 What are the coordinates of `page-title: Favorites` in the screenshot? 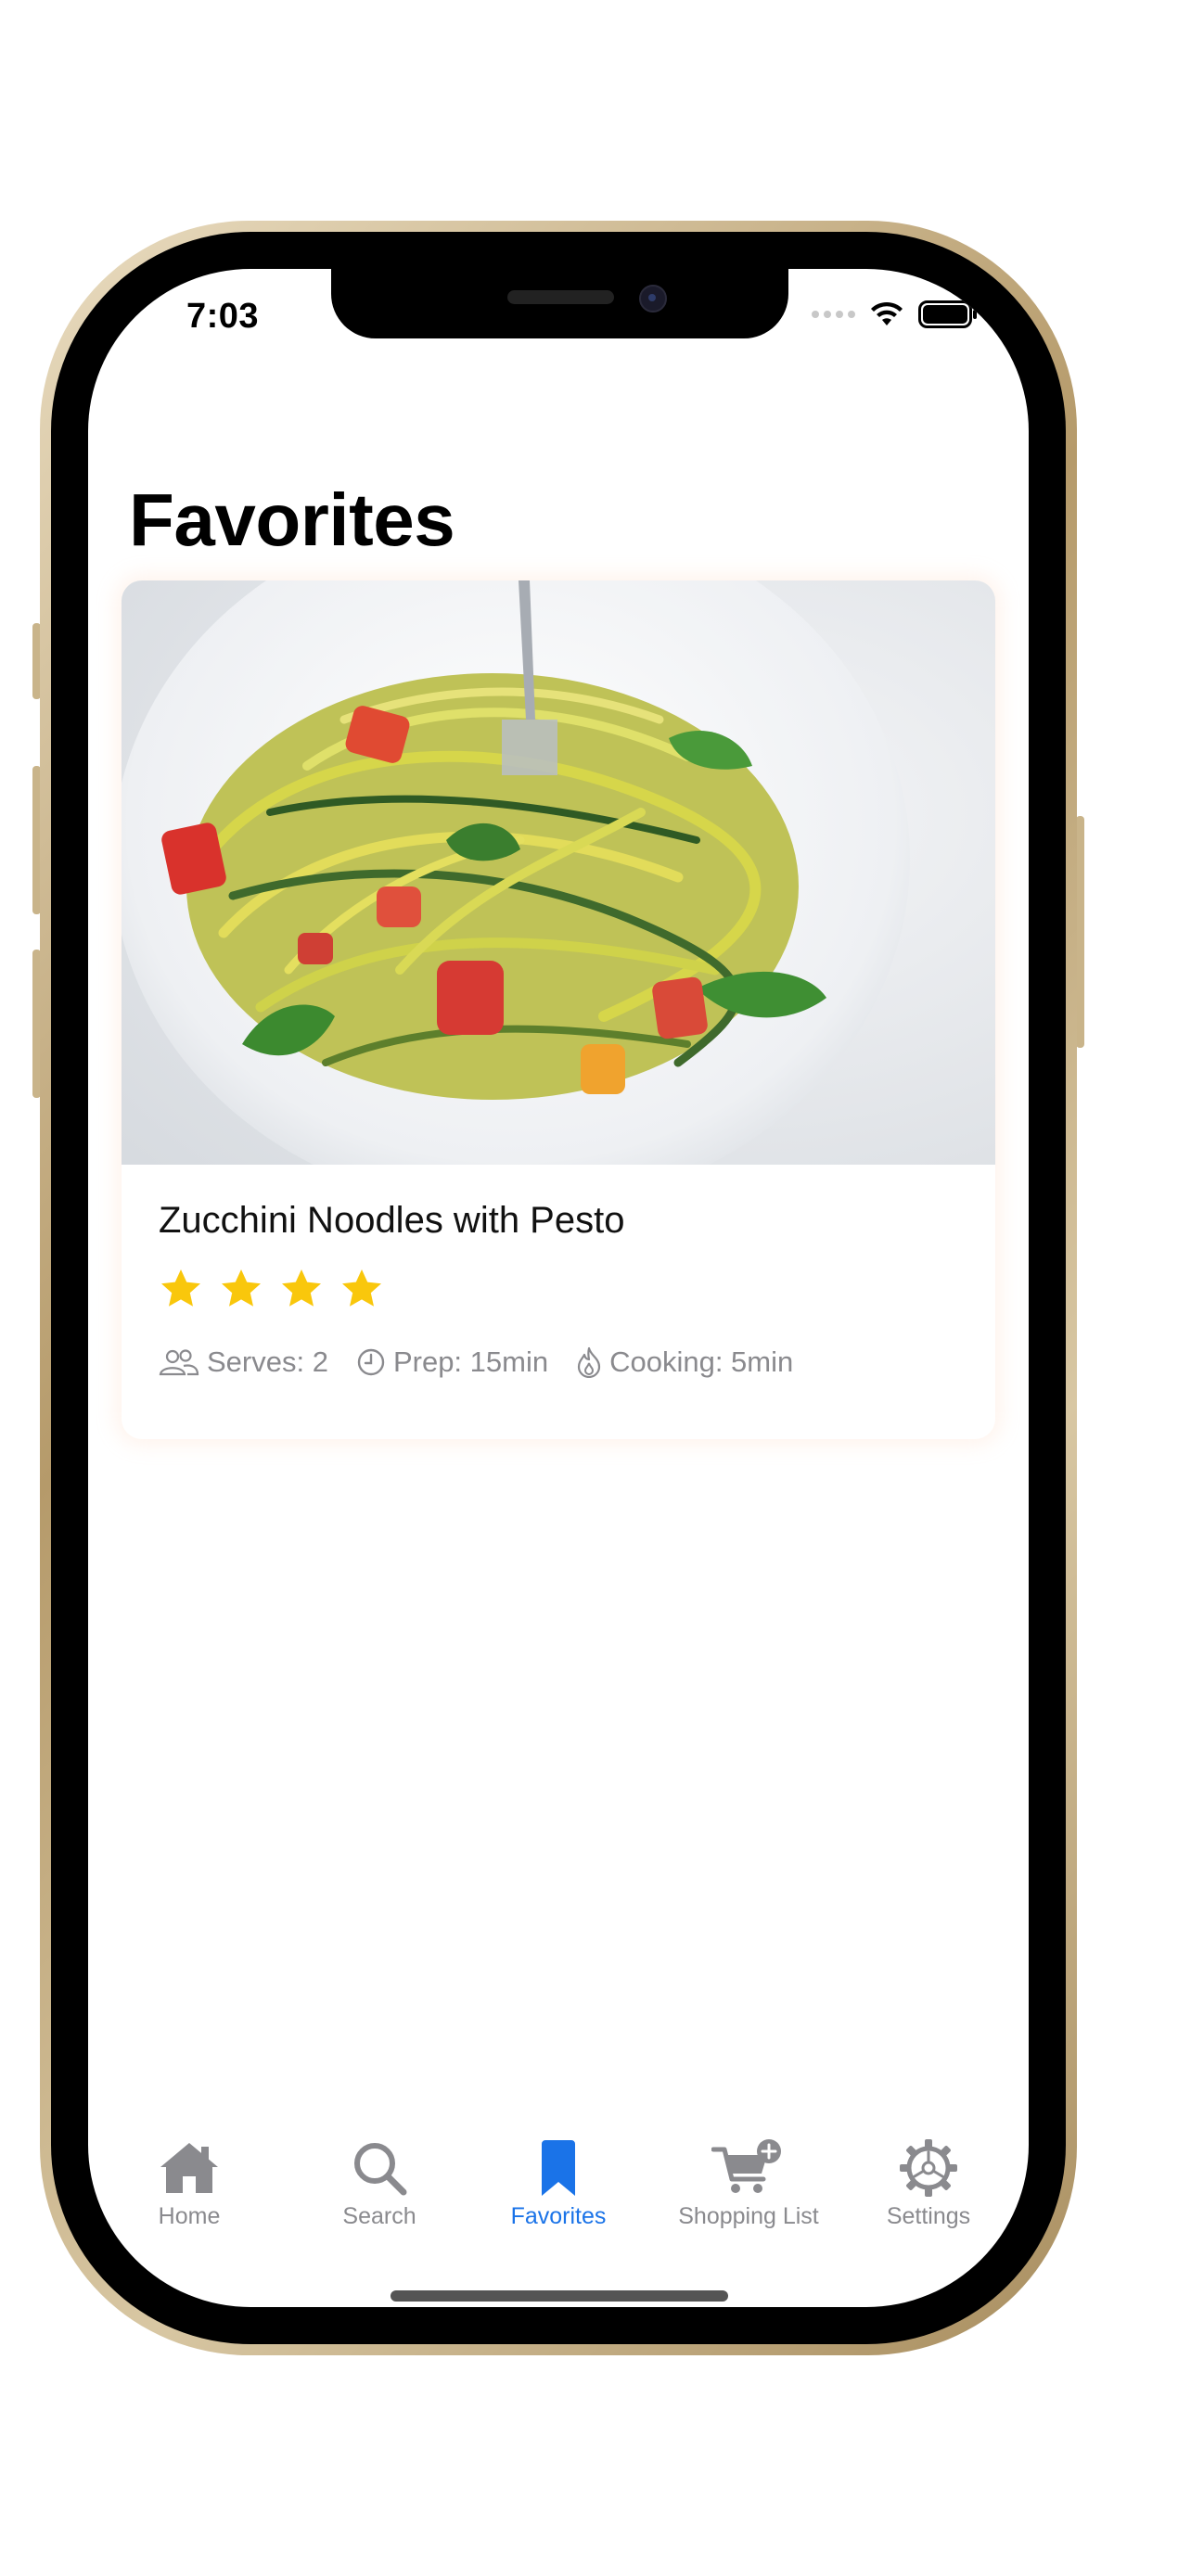 It's located at (292, 519).